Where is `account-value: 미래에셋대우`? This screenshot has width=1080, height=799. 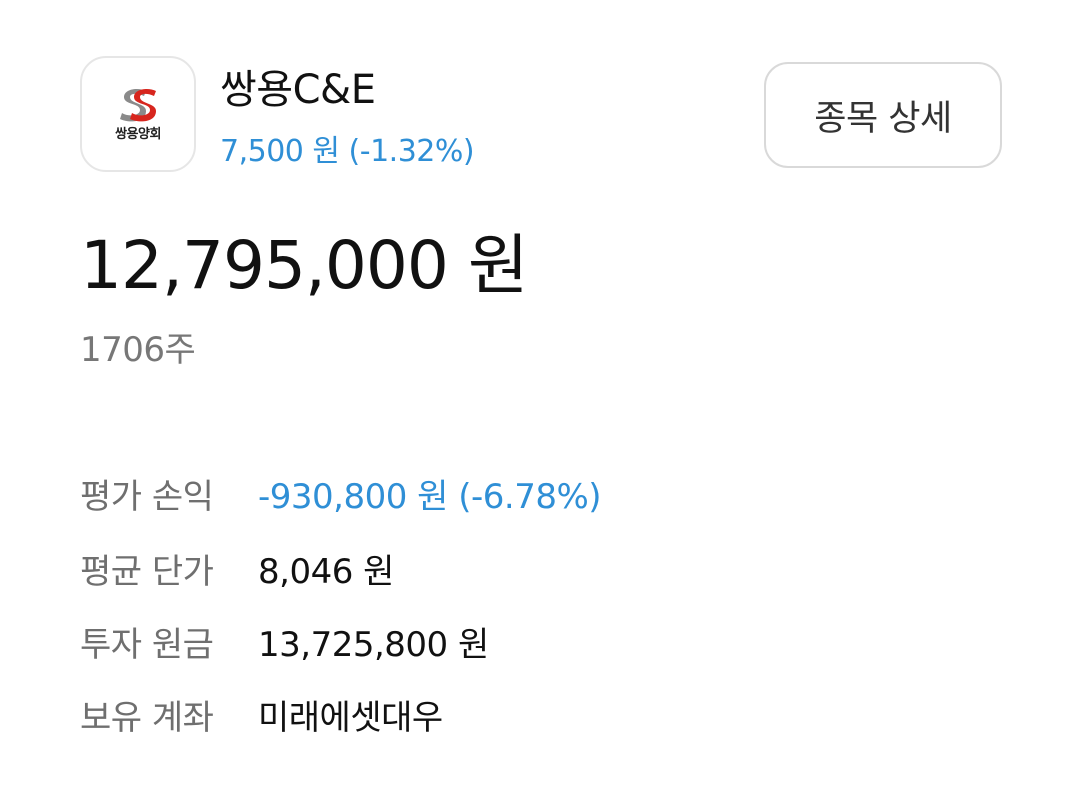 account-value: 미래에셋대우 is located at coordinates (350, 718).